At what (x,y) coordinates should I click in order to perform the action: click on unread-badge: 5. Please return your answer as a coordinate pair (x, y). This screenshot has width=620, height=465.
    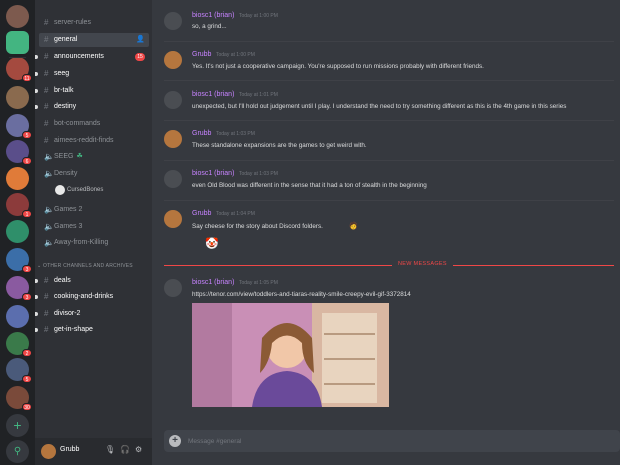
    Looking at the image, I should click on (27, 379).